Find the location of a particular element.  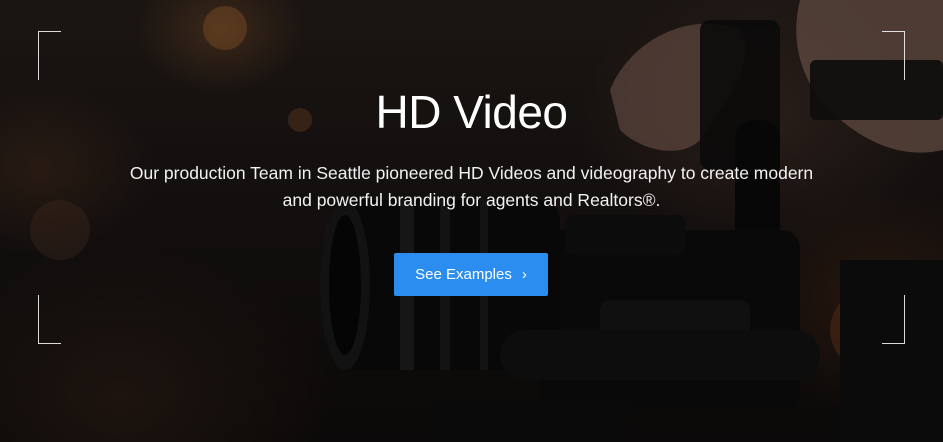

frame-corner-bottom-left is located at coordinates (49, 319).